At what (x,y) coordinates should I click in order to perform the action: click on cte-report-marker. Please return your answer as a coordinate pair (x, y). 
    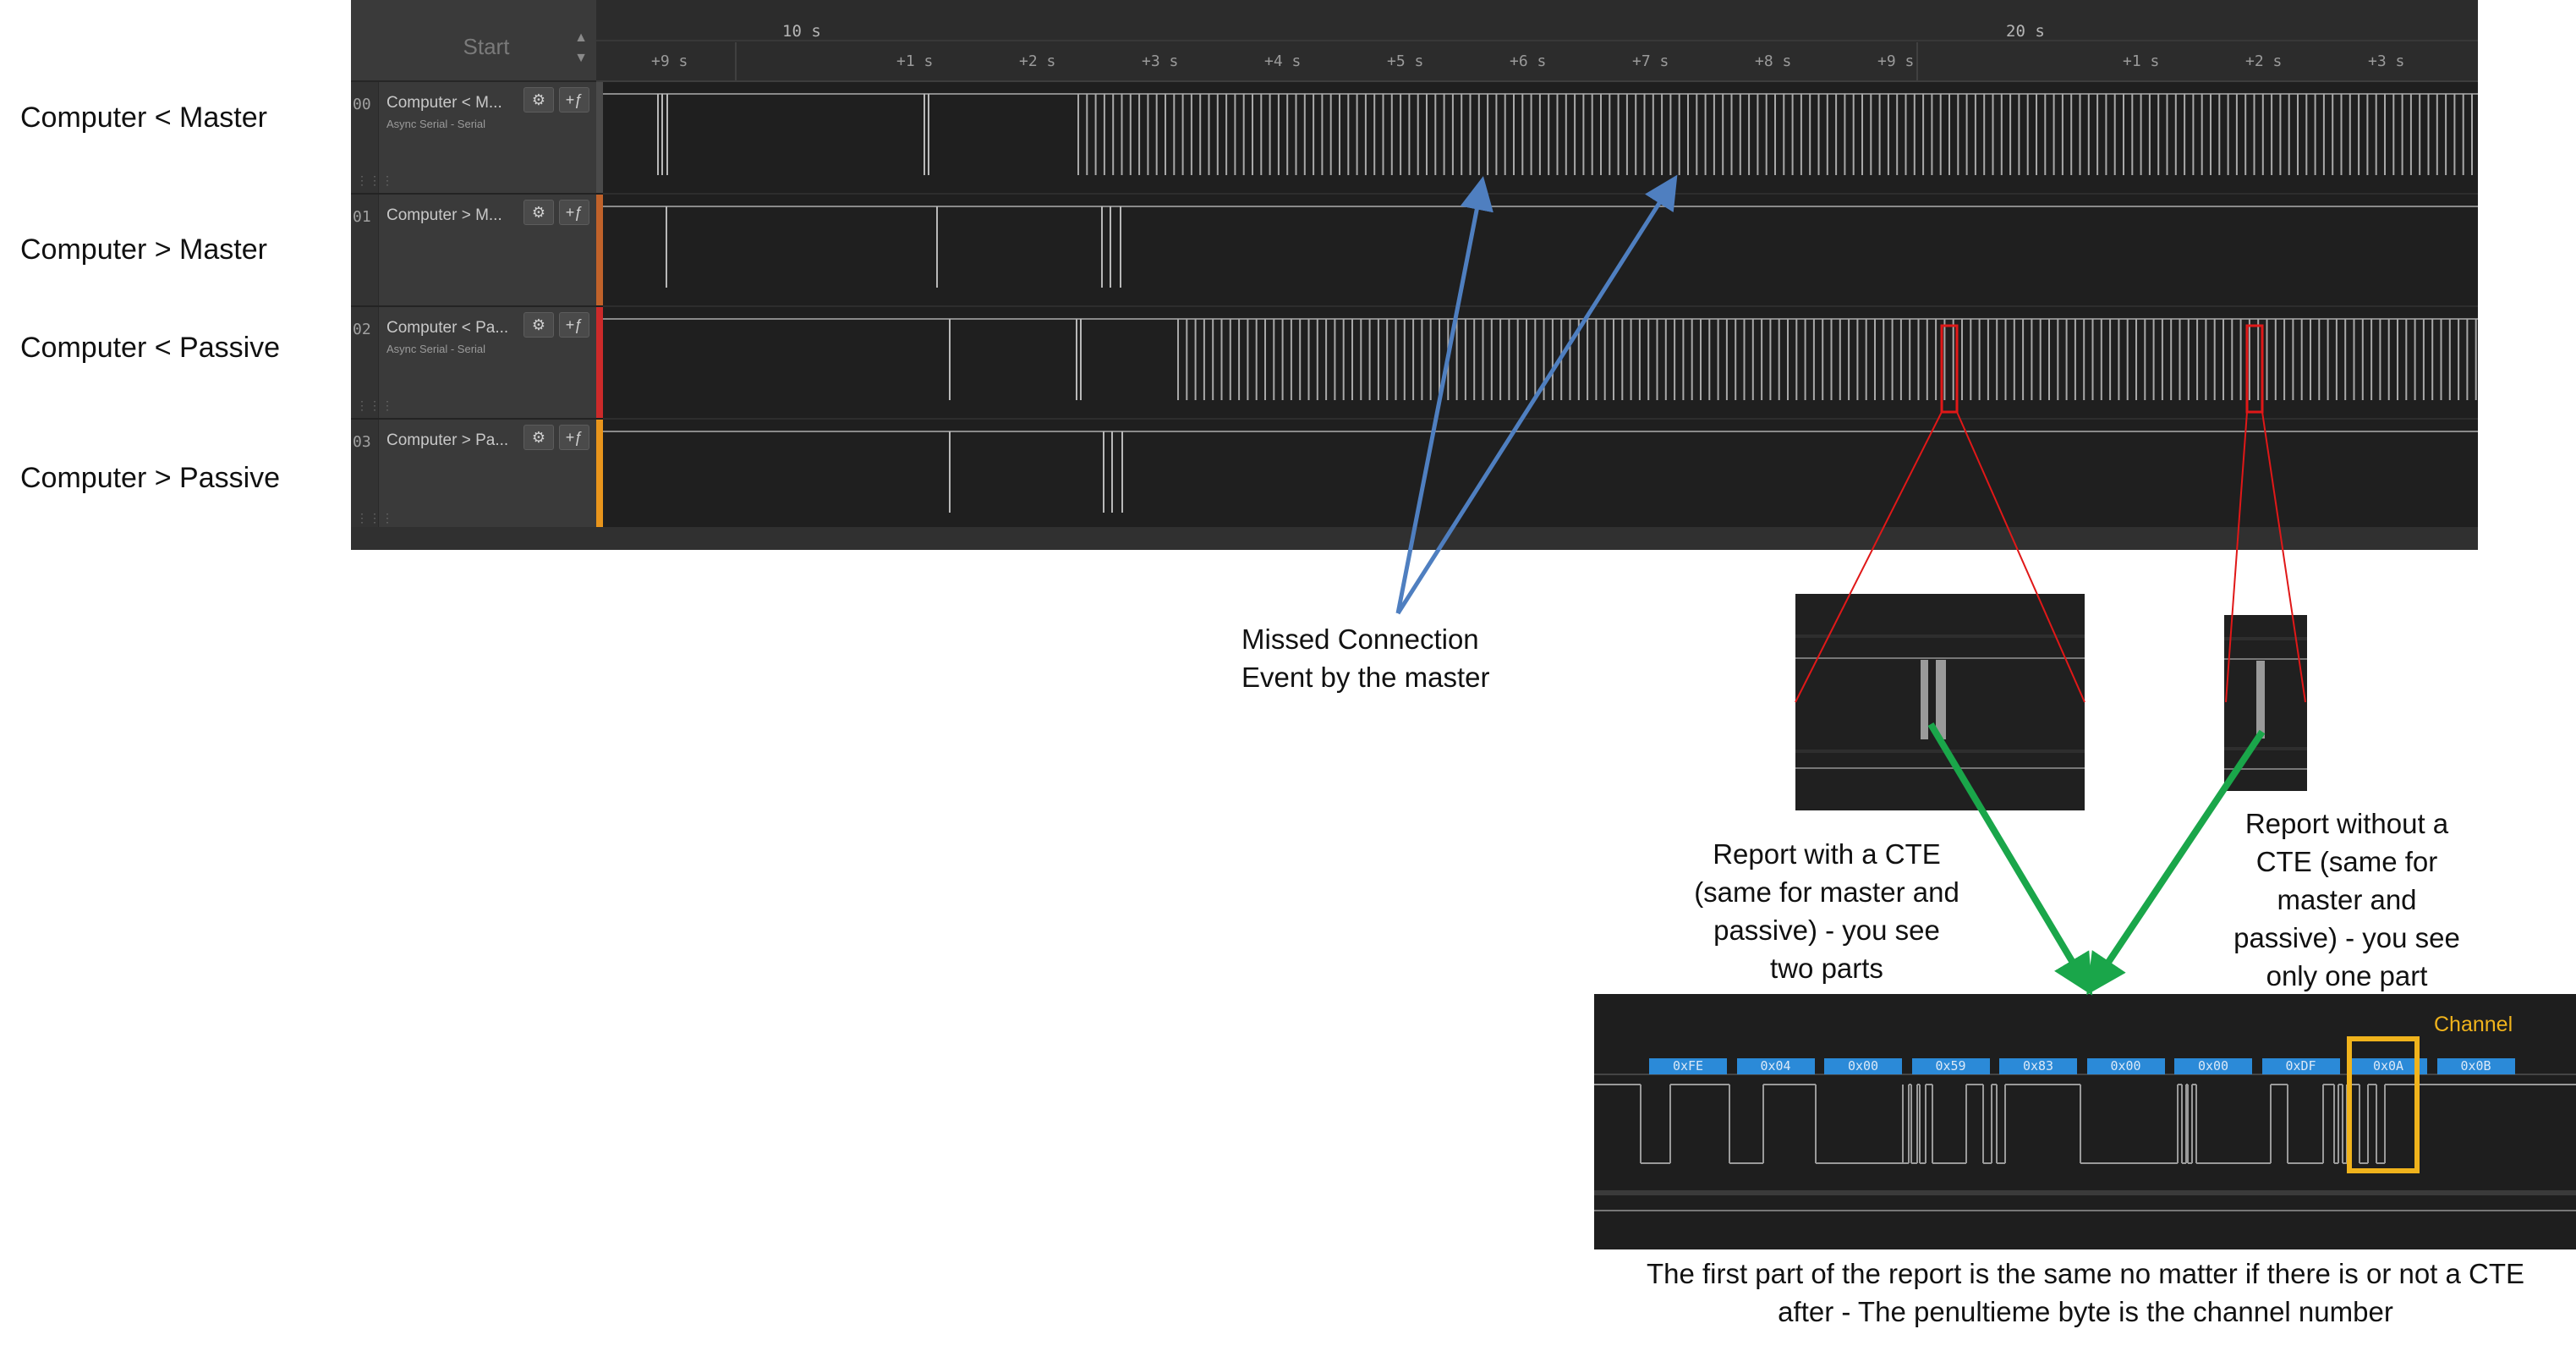
    Looking at the image, I should click on (1949, 369).